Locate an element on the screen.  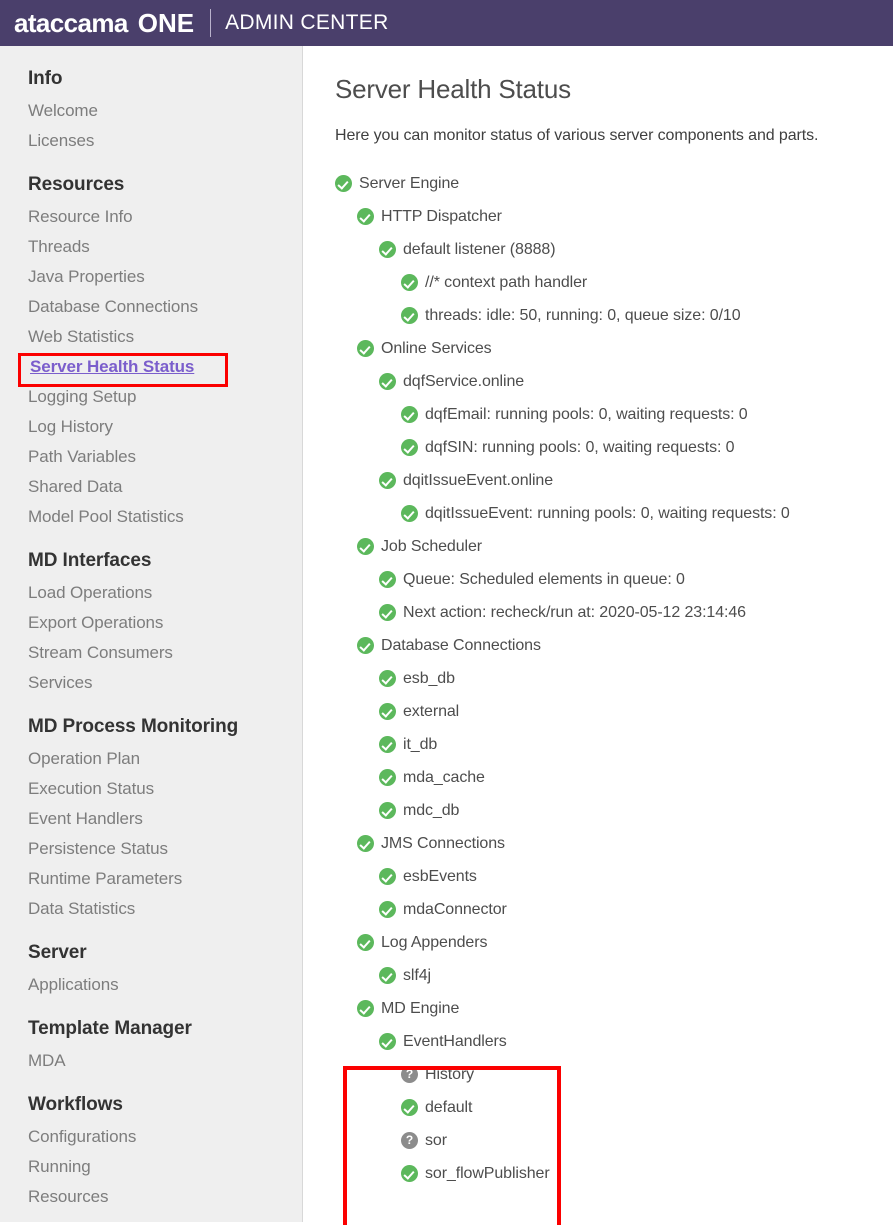
sidebar-item-label: Data Statistics is located at coordinates (81, 908).